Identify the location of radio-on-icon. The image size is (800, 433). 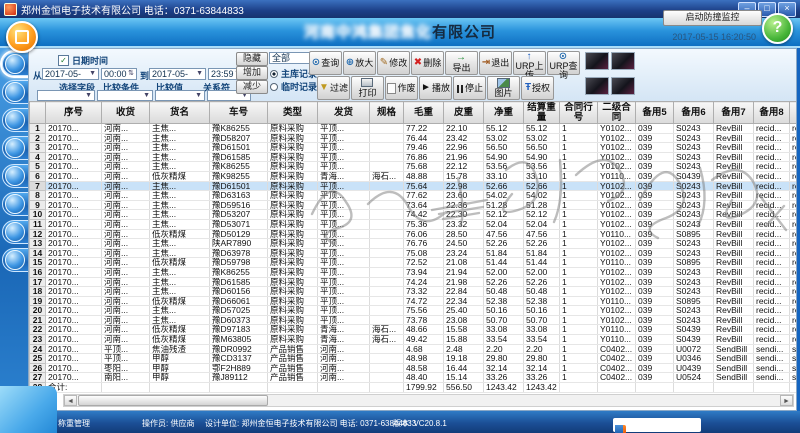
(274, 73).